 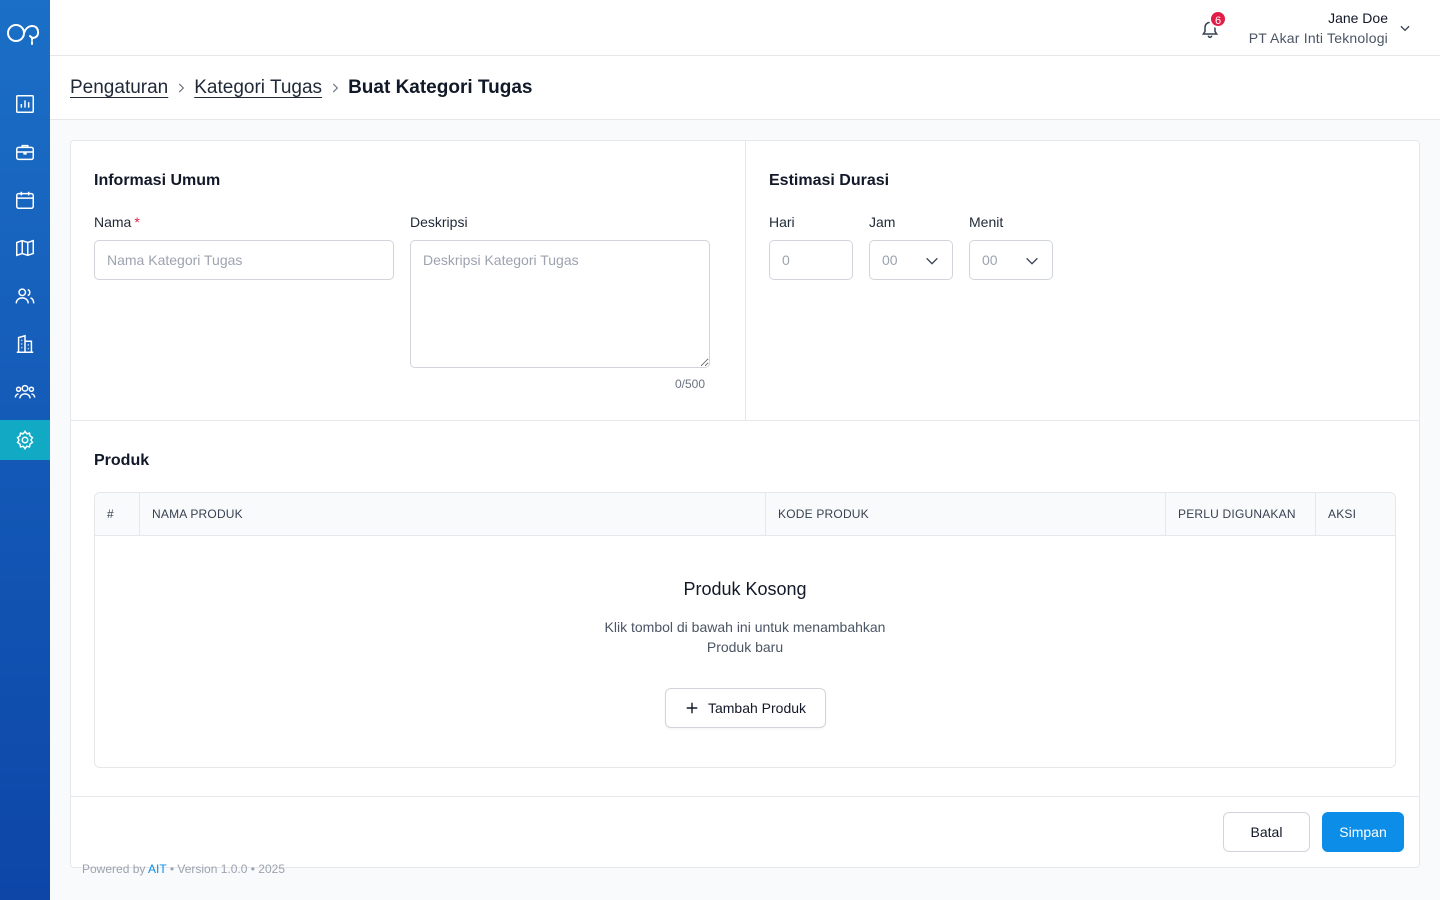 I want to click on column-header-required: PERLU DIGUNAKAN, so click(x=1241, y=514).